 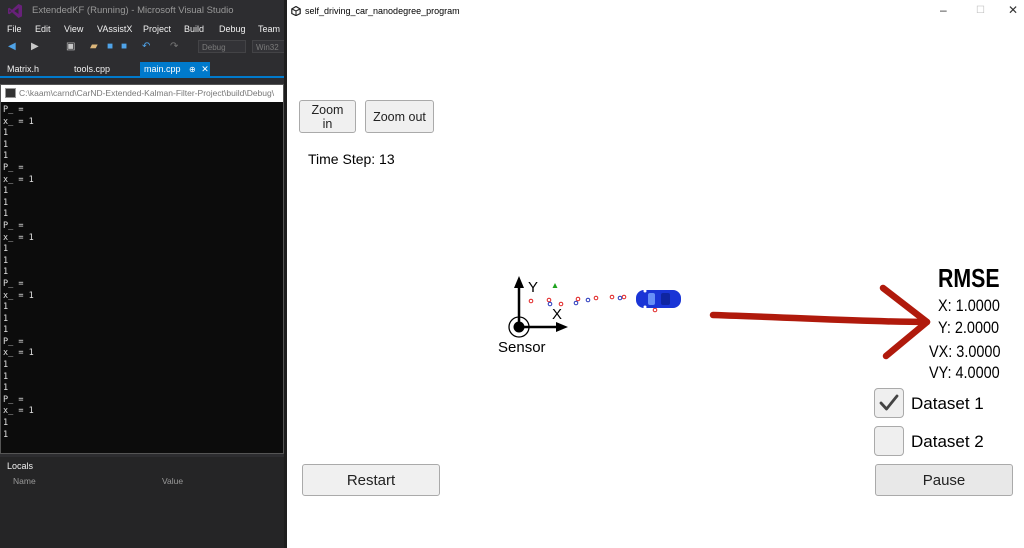 I want to click on dataset-1-label: Dataset 1, so click(x=947, y=404).